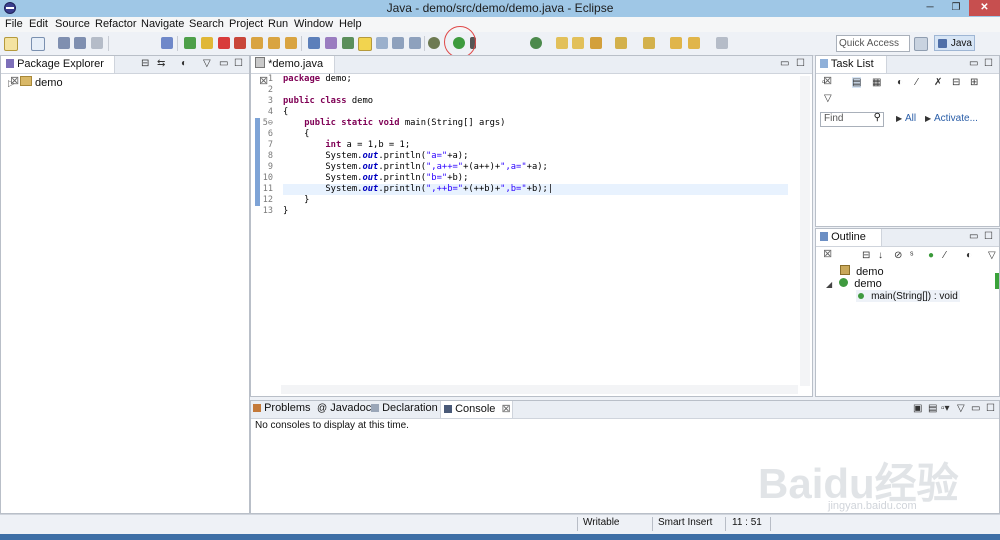  I want to click on new-dropdown-icon, so click(38, 44).